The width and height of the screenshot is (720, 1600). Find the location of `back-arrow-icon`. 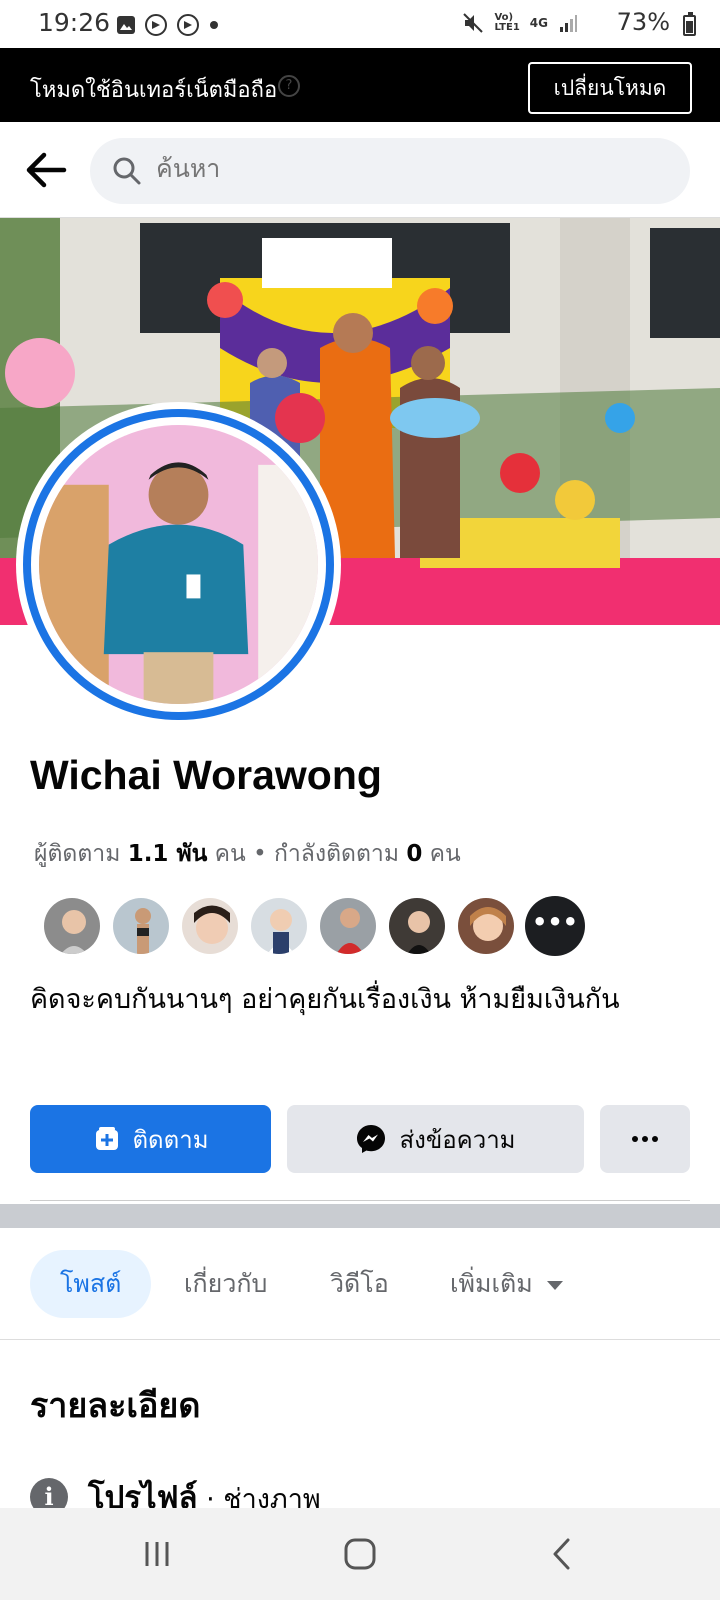

back-arrow-icon is located at coordinates (46, 170).